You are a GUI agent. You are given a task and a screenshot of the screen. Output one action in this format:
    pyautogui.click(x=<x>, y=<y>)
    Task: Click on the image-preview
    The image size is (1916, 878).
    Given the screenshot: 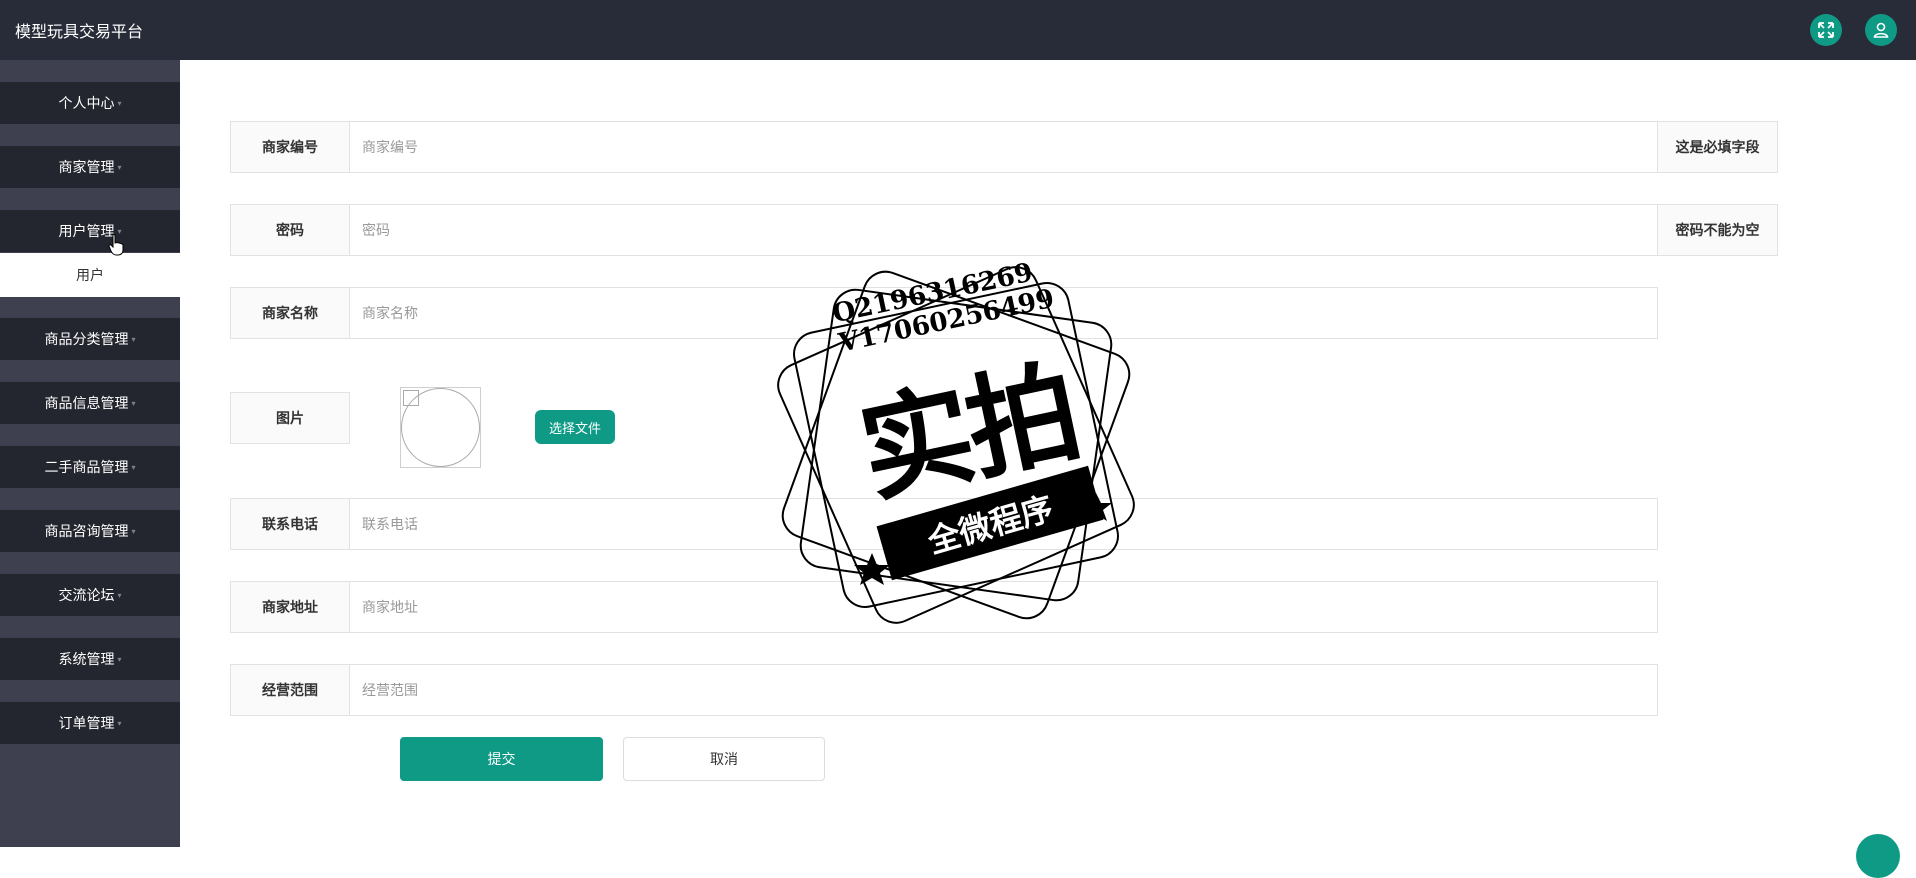 What is the action you would take?
    pyautogui.click(x=440, y=427)
    